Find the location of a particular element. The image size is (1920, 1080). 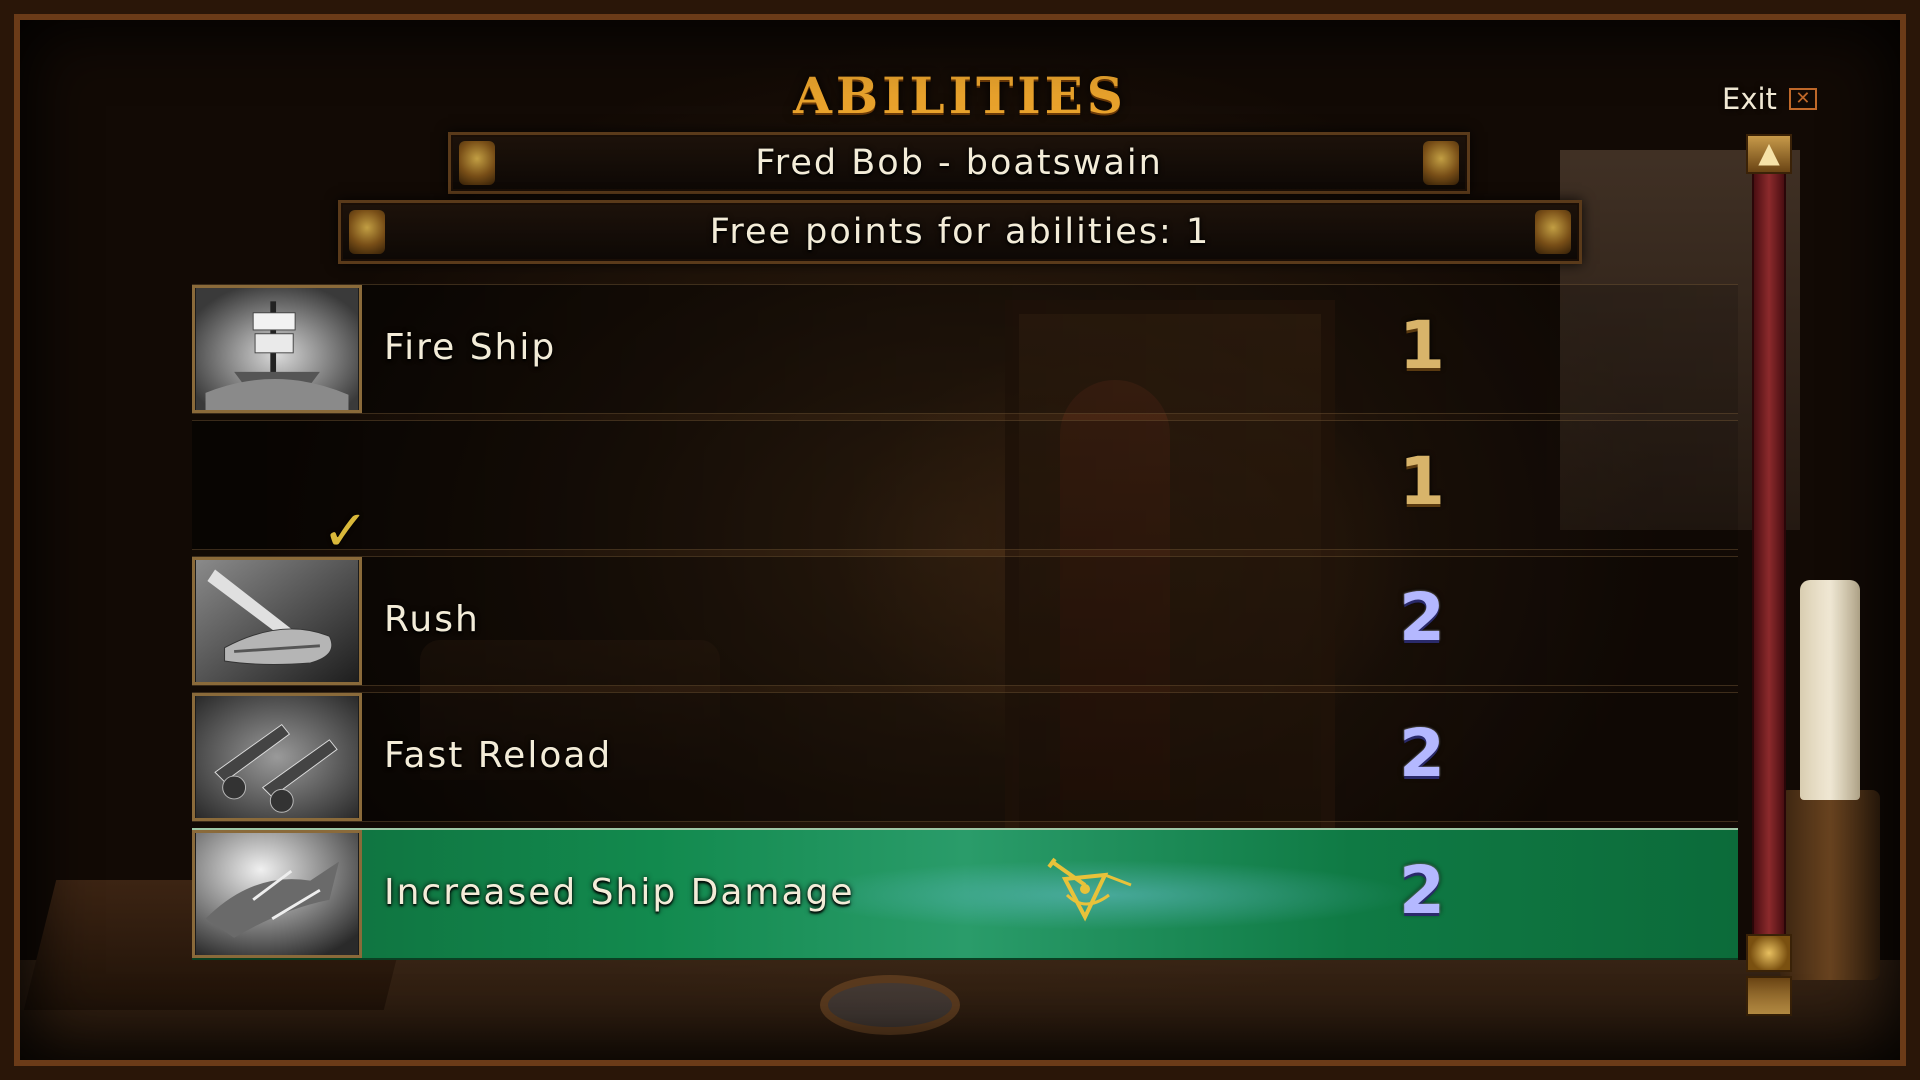

ability-name: Increased Ship Damage is located at coordinates (619, 892).